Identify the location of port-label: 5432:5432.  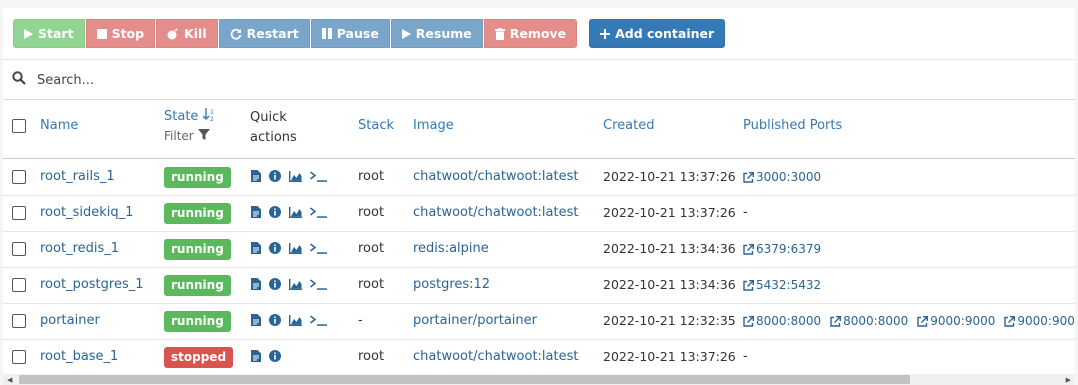
(789, 285).